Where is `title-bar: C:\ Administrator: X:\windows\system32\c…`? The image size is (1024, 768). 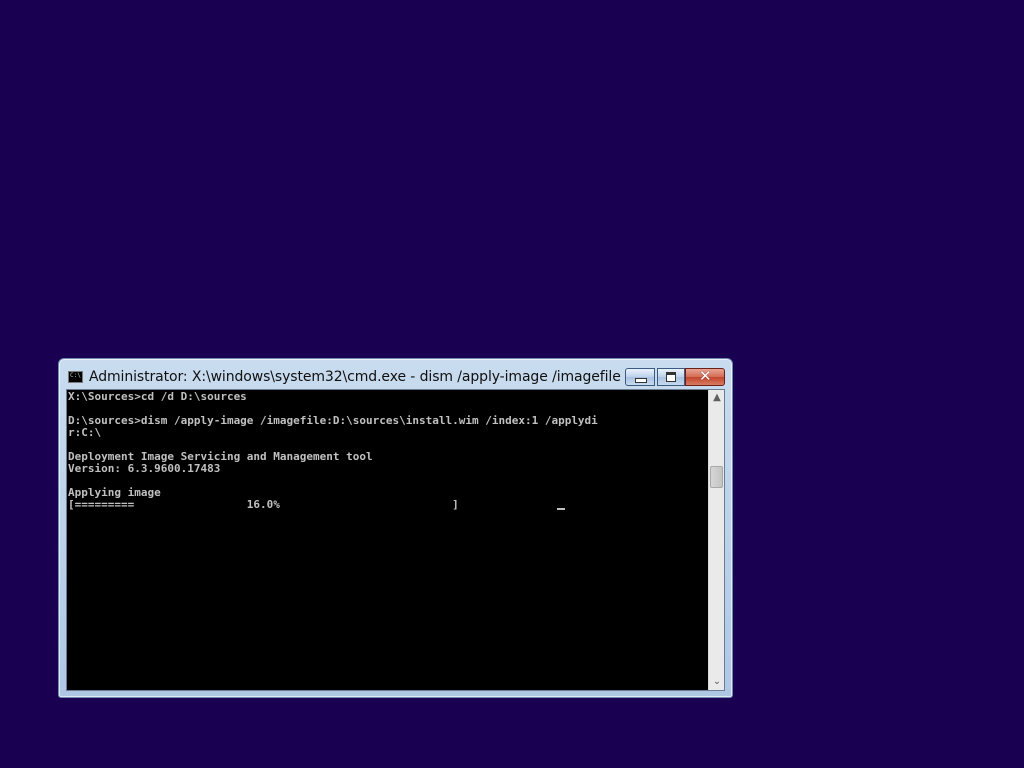 title-bar: C:\ Administrator: X:\windows\system32\c… is located at coordinates (395, 374).